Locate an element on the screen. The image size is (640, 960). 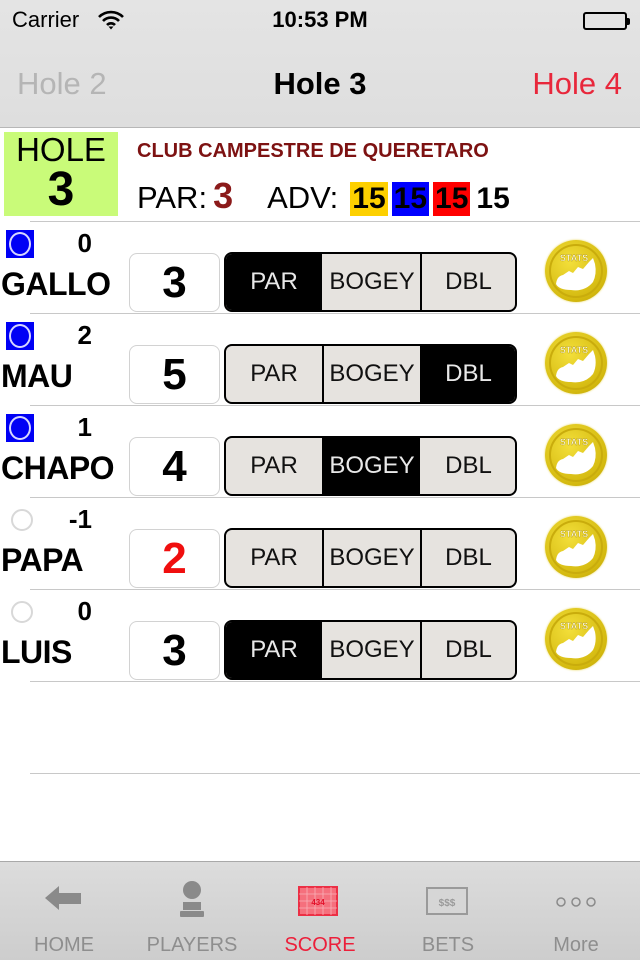
adv-chip-blue: 15 is located at coordinates (410, 199).